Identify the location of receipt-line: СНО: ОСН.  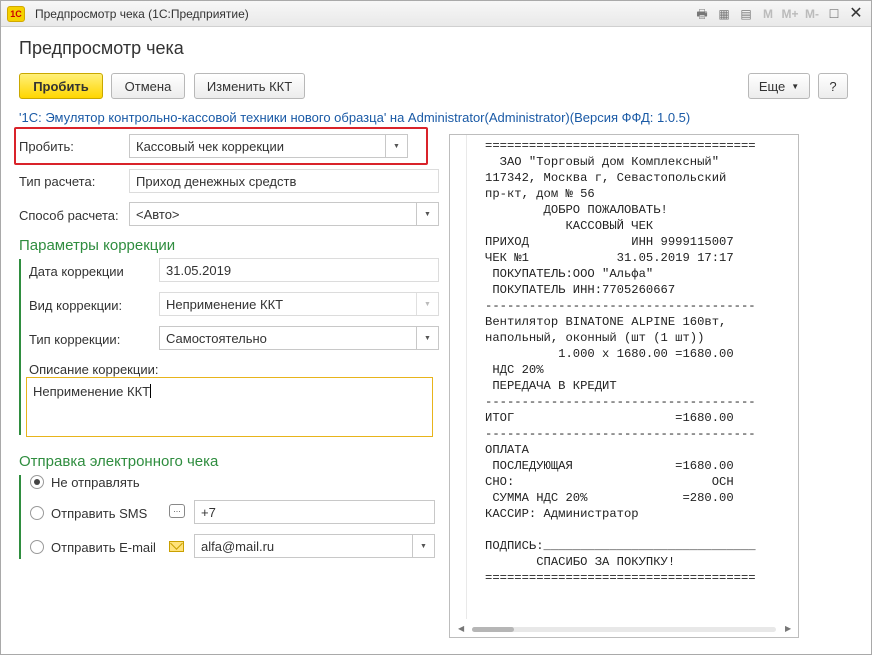
(609, 482).